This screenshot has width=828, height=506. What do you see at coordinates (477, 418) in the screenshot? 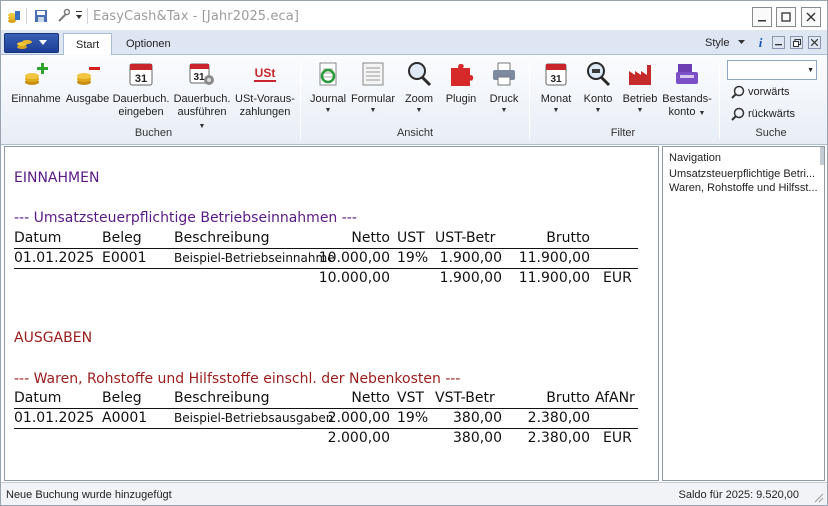
I see `cell-vst-betr: 380,00` at bounding box center [477, 418].